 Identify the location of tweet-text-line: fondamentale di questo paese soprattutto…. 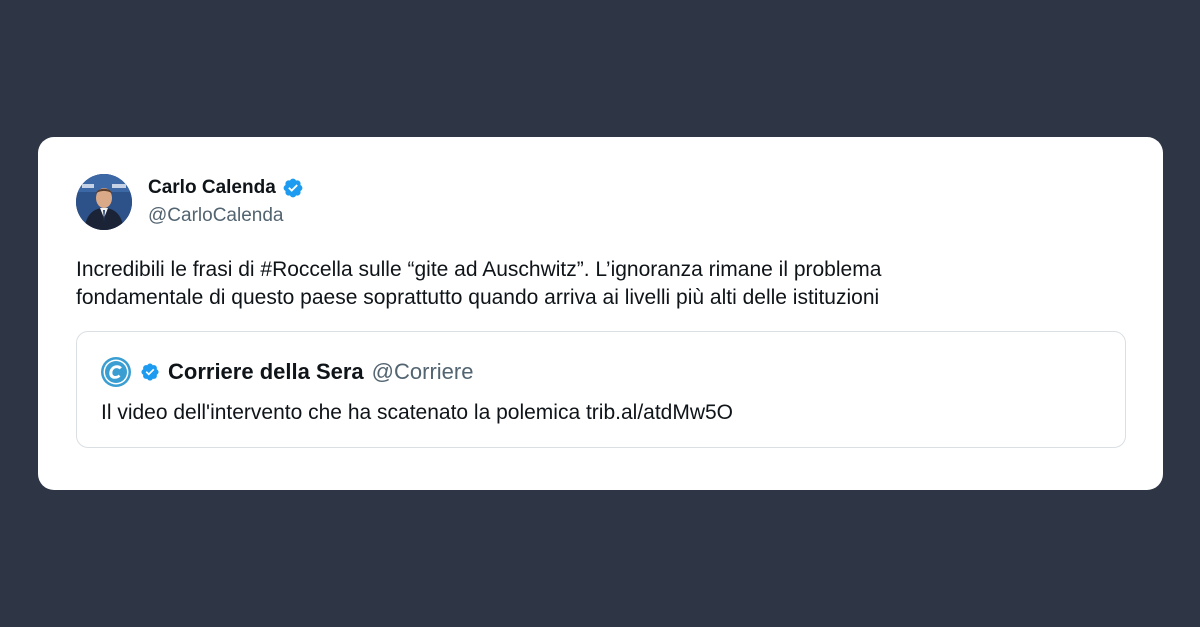
(478, 297).